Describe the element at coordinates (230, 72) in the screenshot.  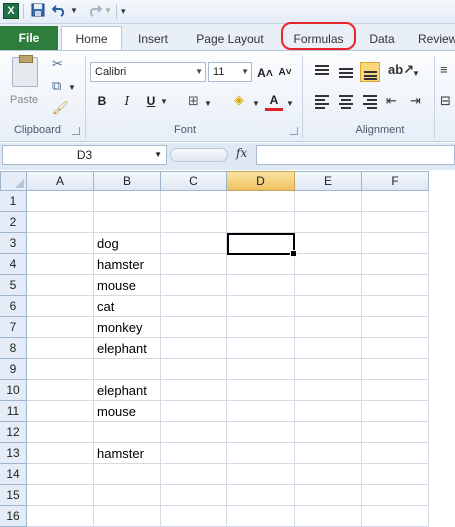
I see `font-size-combo: 11 ▼` at that location.